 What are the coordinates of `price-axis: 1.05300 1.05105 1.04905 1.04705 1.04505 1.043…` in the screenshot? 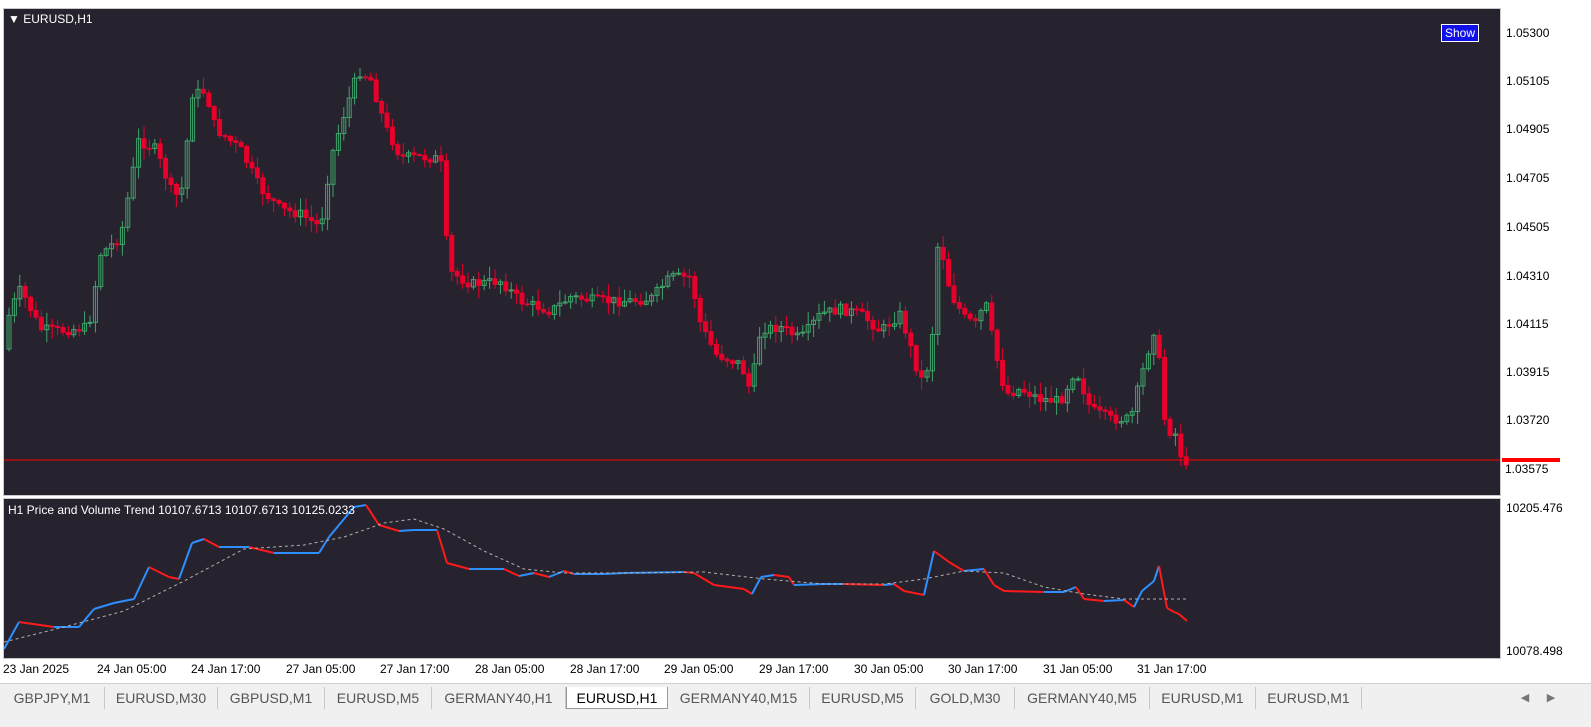 It's located at (1546, 252).